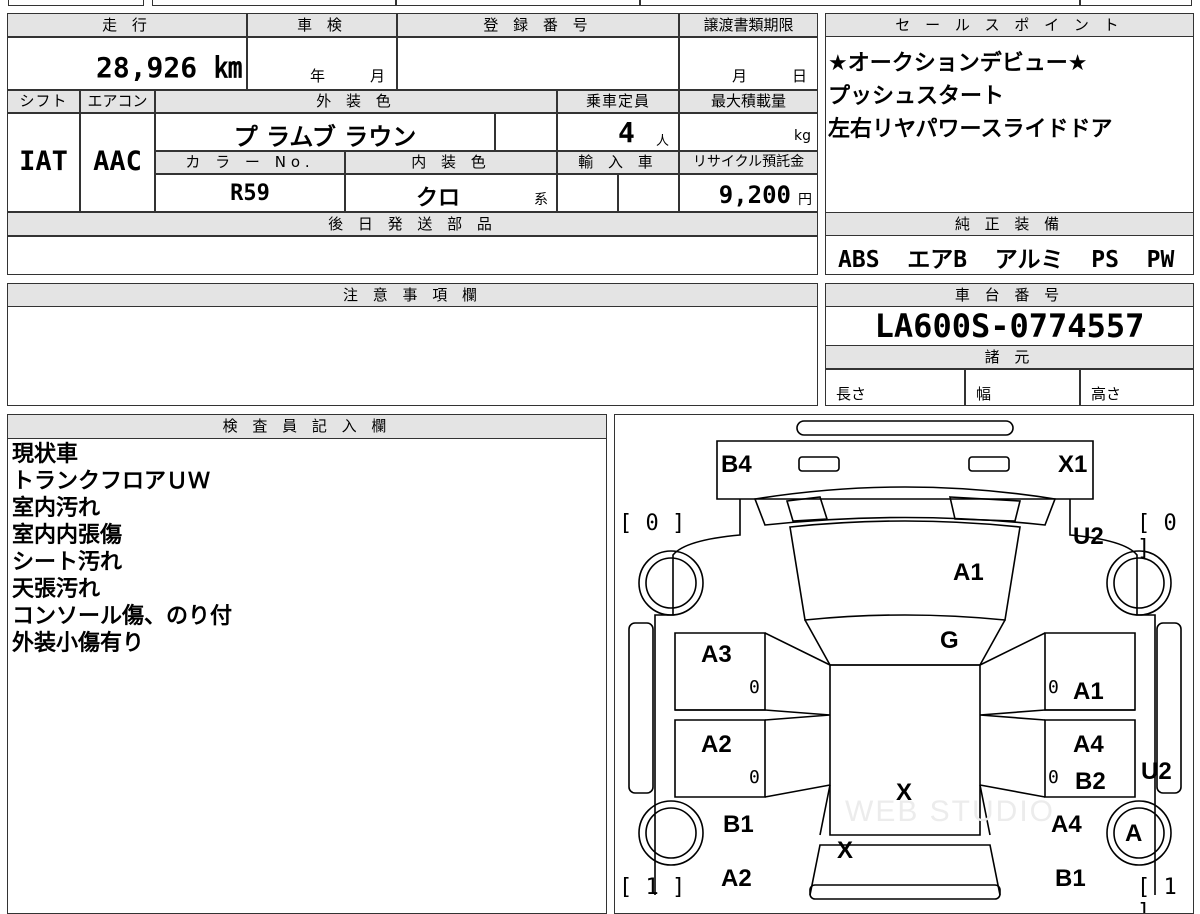 The image size is (1200, 914). I want to click on tire-rear-right-value: [ 1 ], so click(1157, 894).